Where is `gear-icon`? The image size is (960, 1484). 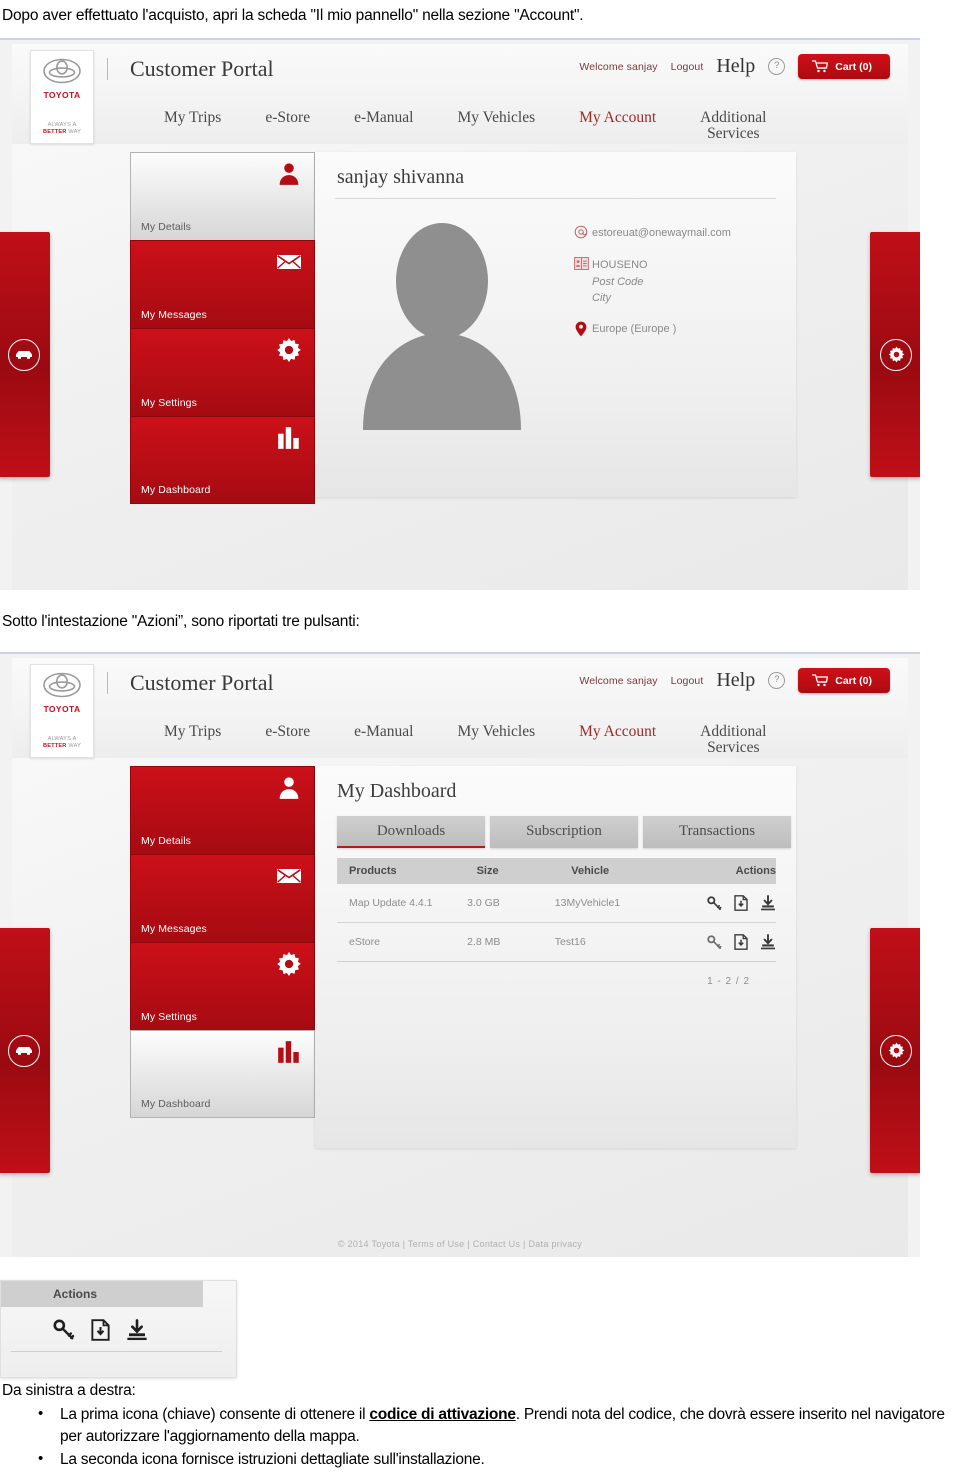
gear-icon is located at coordinates (289, 964).